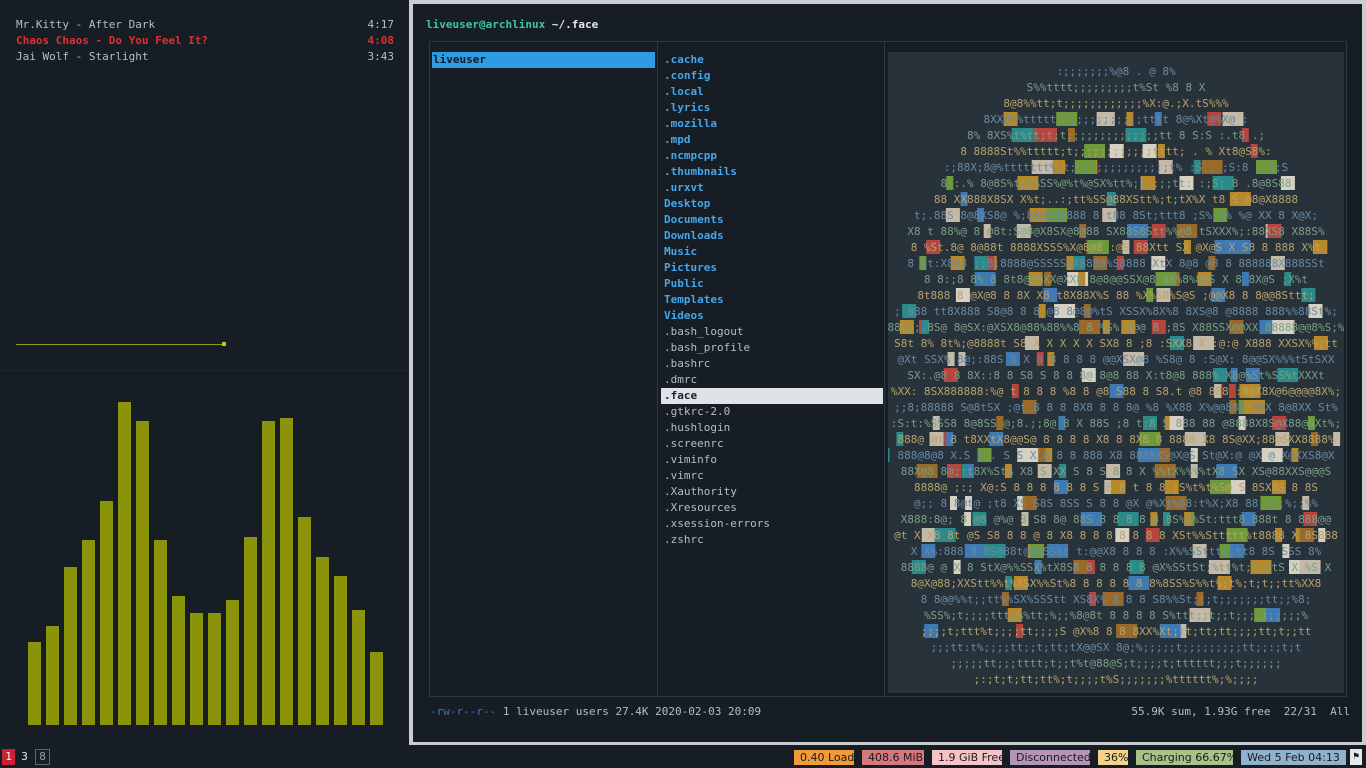 Image resolution: width=1366 pixels, height=768 pixels. What do you see at coordinates (772, 188) in the screenshot?
I see `dir-entry: .urxvt` at bounding box center [772, 188].